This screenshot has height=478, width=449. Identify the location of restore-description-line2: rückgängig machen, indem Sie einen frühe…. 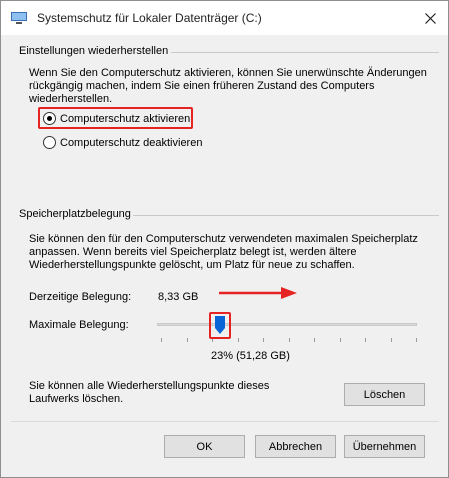
(202, 86).